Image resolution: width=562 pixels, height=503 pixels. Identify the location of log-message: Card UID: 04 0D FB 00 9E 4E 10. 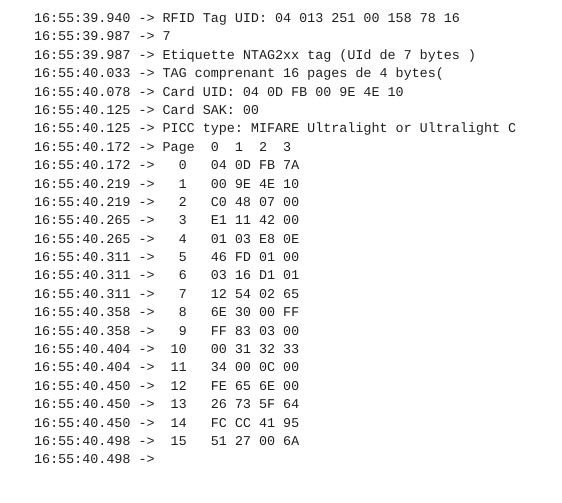
(283, 93).